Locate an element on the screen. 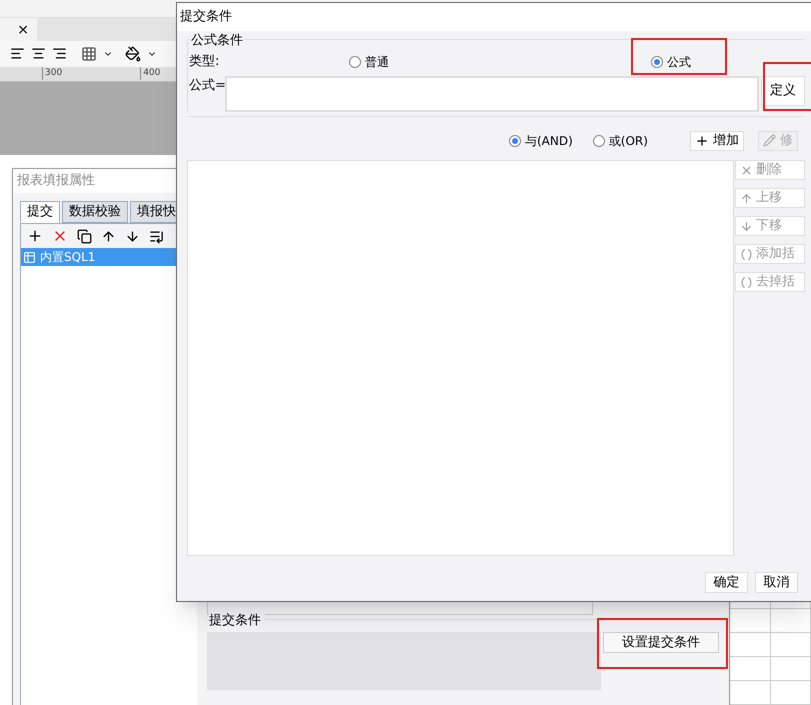  tab: 数据校验 is located at coordinates (95, 212).